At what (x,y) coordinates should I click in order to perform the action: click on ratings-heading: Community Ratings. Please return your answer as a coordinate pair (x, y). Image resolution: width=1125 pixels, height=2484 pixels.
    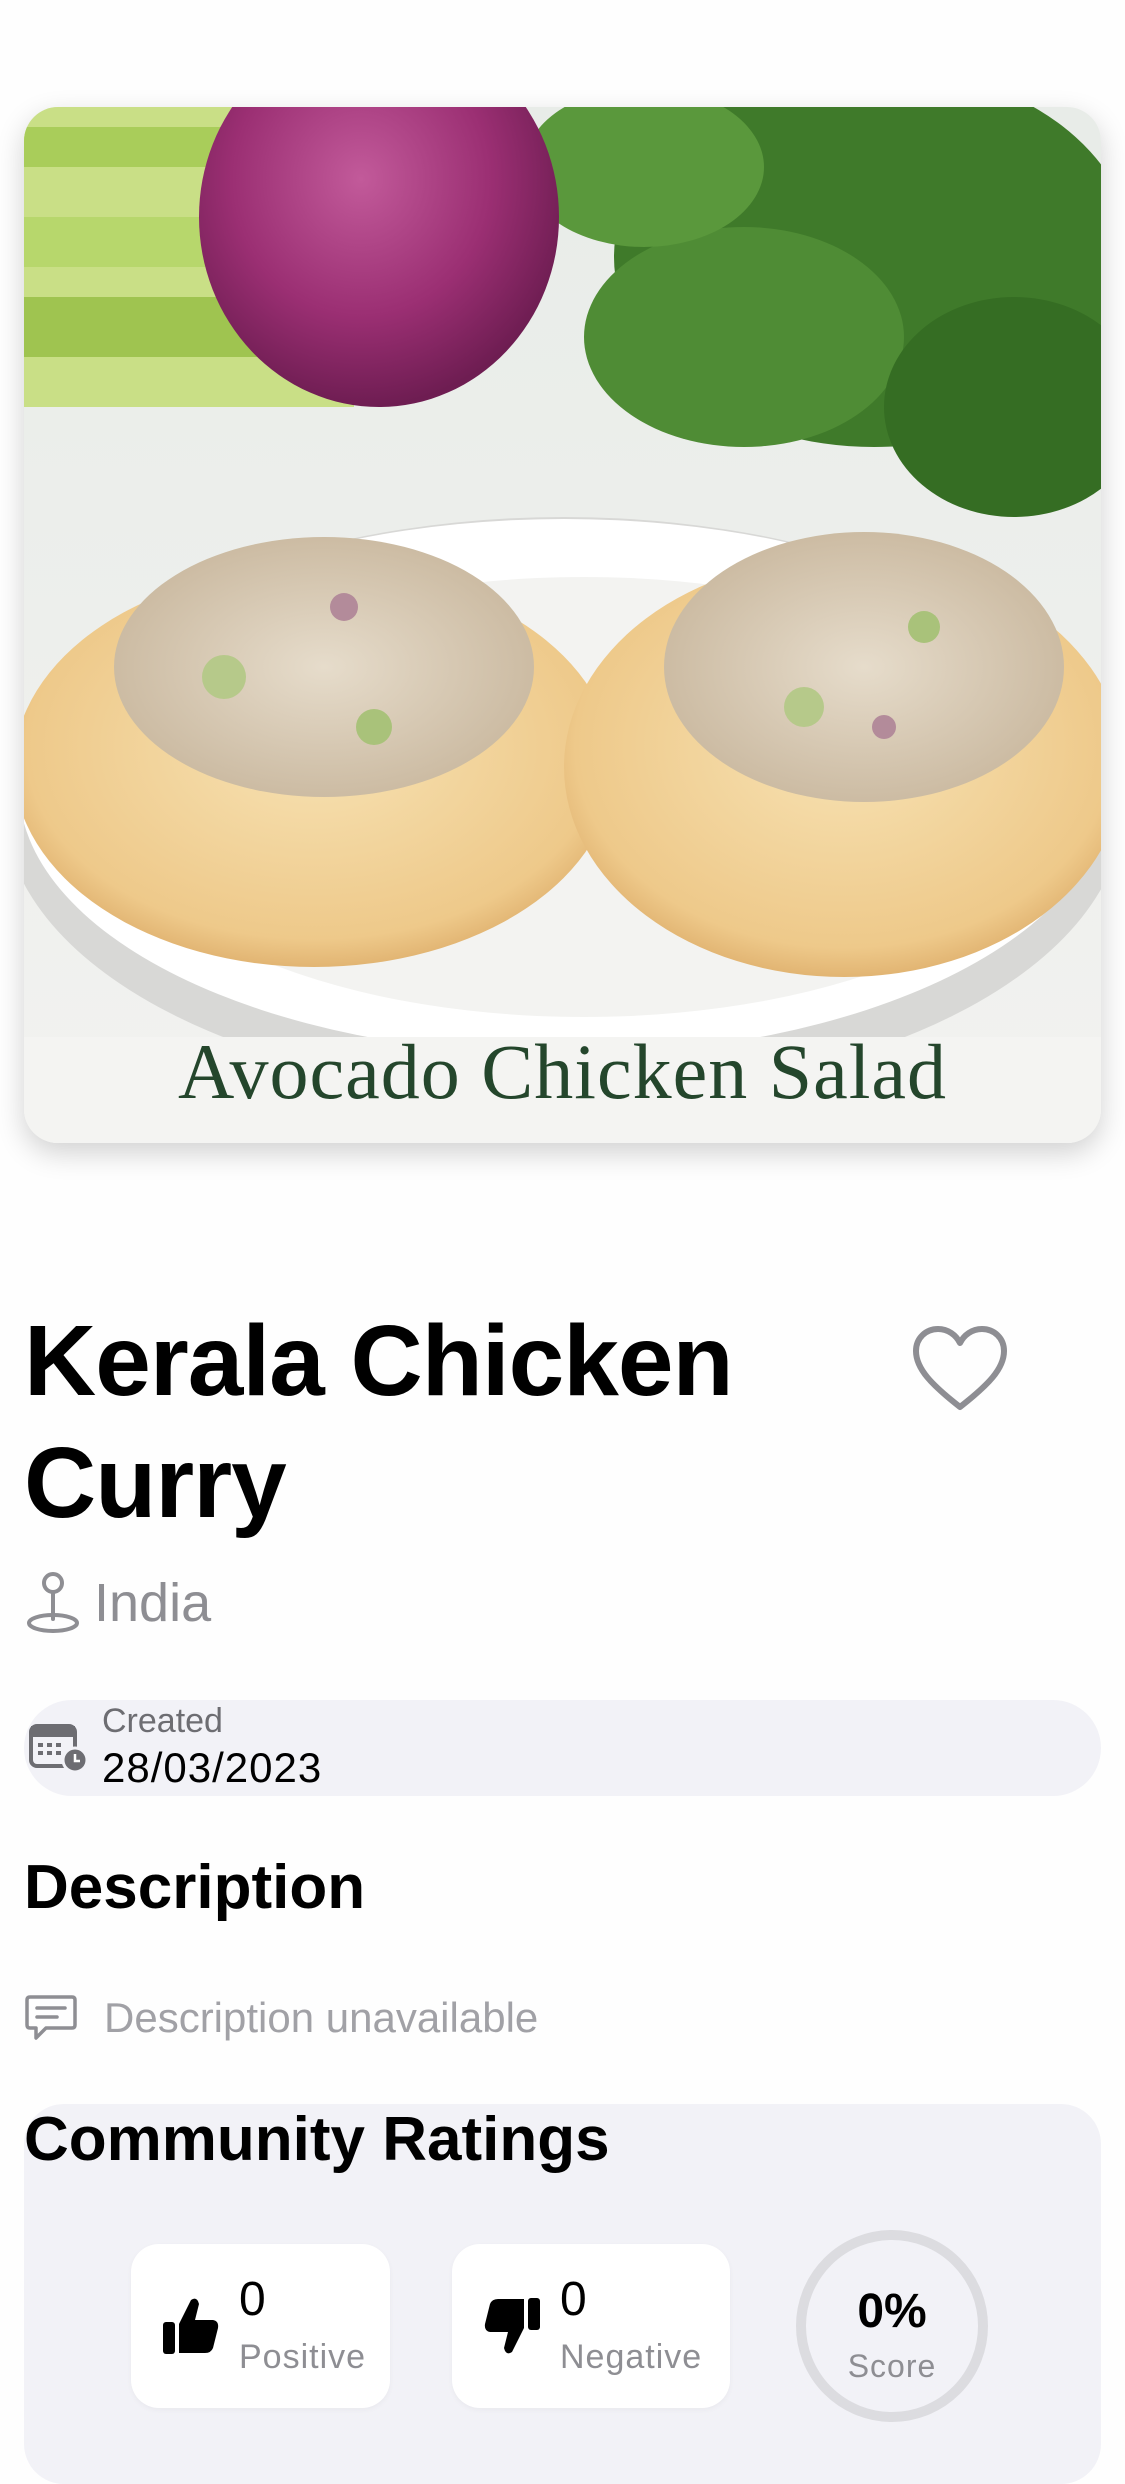
    Looking at the image, I should click on (317, 2139).